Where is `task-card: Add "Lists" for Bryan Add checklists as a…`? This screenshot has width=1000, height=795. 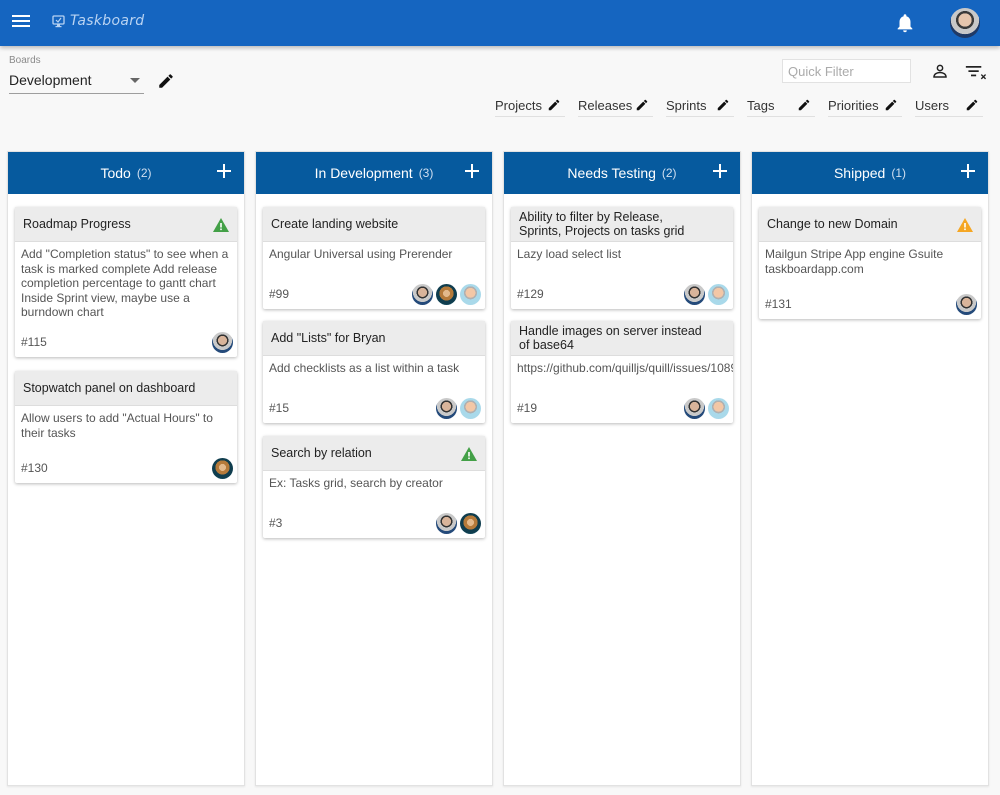
task-card: Add "Lists" for Bryan Add checklists as a… is located at coordinates (374, 372).